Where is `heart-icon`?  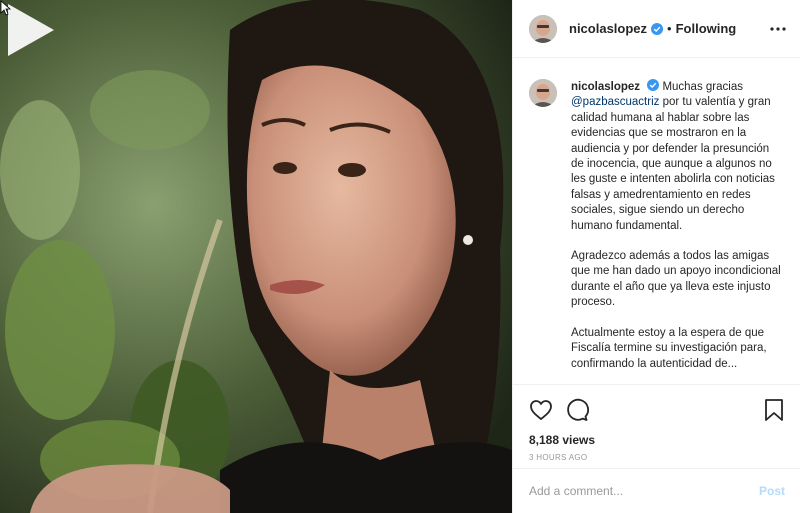 heart-icon is located at coordinates (541, 410).